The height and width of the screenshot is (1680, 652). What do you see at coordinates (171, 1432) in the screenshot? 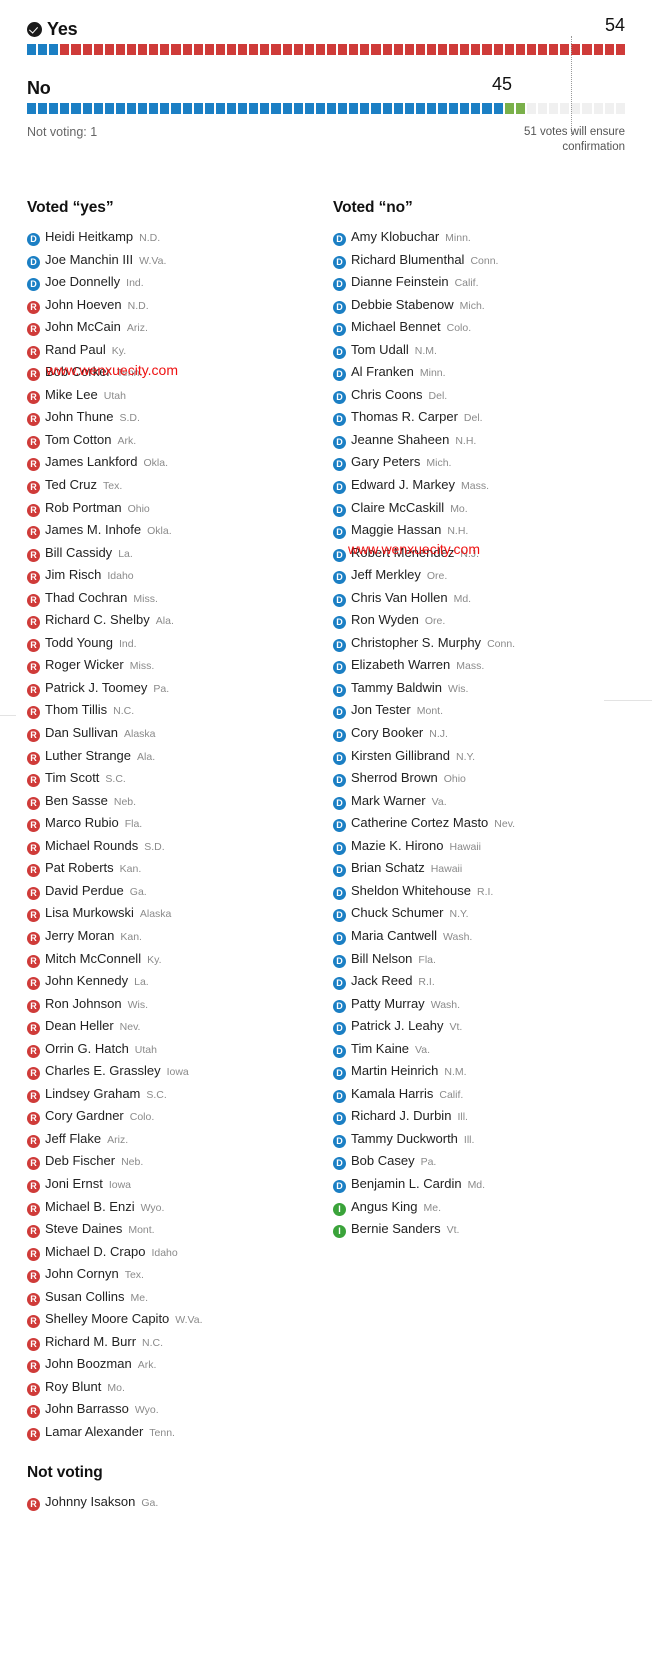
I see `list-item: R Lamar Alexander Tenn.` at bounding box center [171, 1432].